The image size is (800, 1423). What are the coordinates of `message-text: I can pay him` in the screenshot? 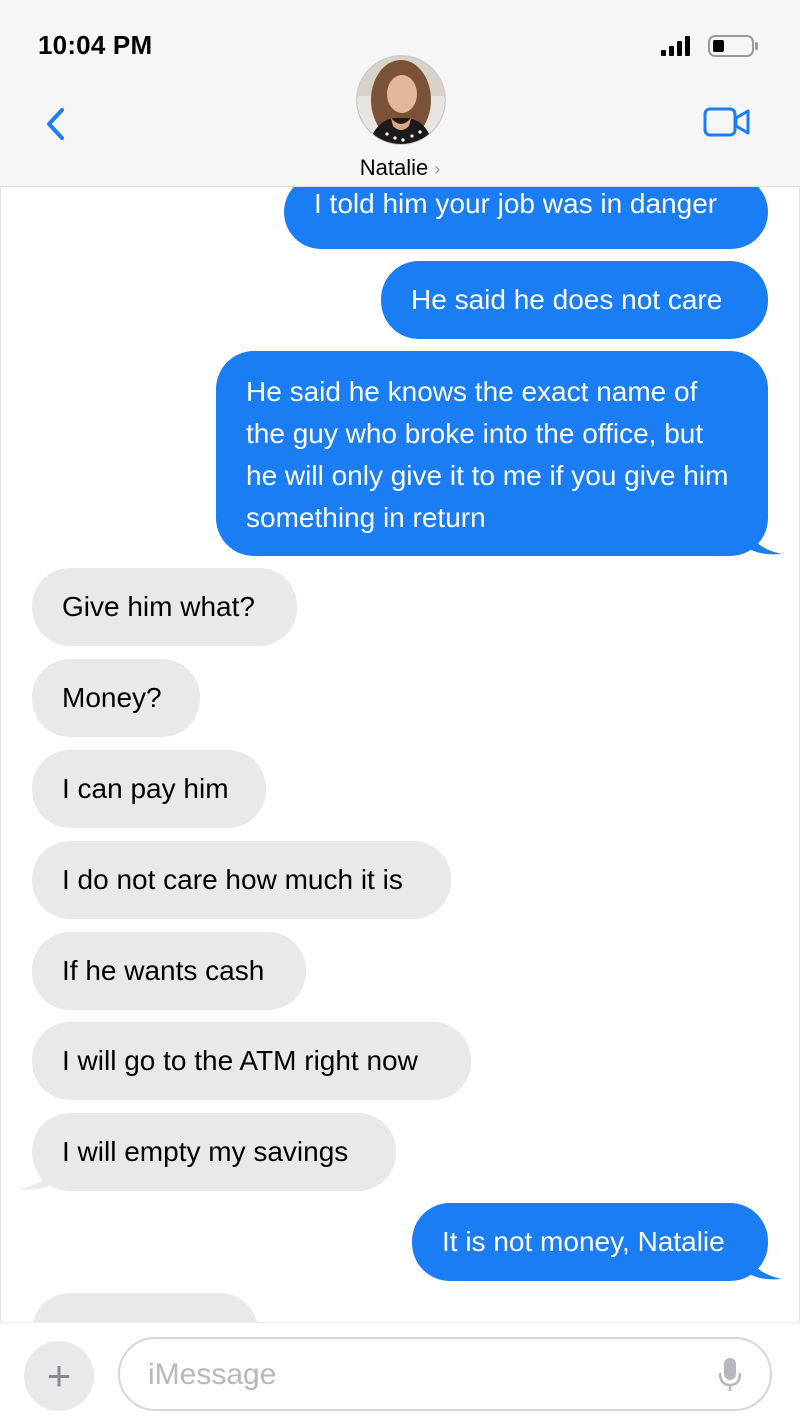 It's located at (145, 788).